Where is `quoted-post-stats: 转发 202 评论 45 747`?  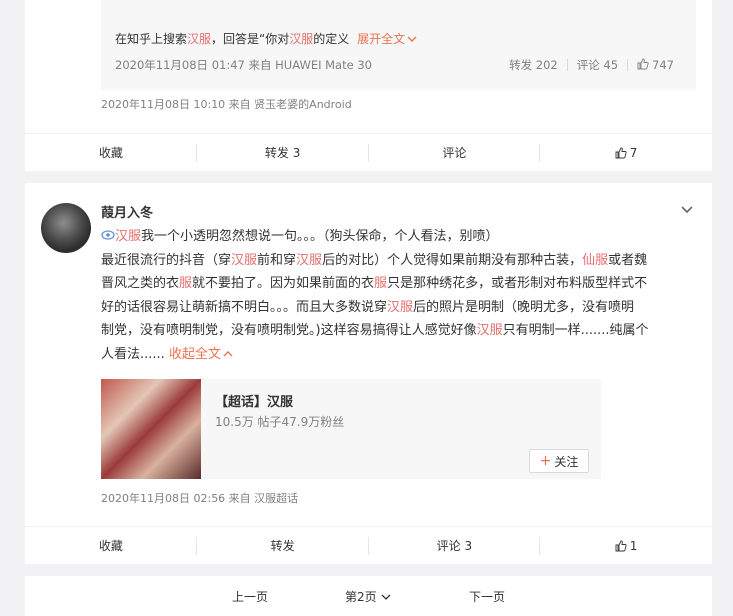
quoted-post-stats: 转发 202 评论 45 747 is located at coordinates (591, 65).